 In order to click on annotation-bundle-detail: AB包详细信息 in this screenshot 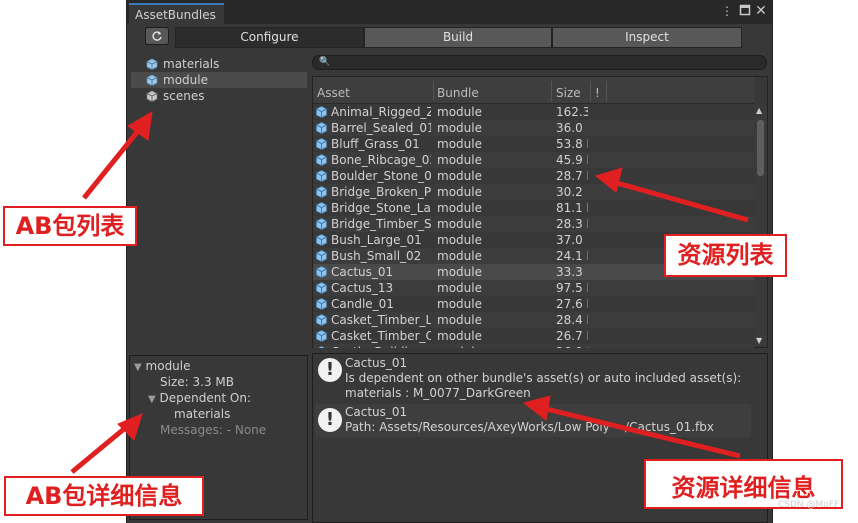, I will do `click(104, 496)`.